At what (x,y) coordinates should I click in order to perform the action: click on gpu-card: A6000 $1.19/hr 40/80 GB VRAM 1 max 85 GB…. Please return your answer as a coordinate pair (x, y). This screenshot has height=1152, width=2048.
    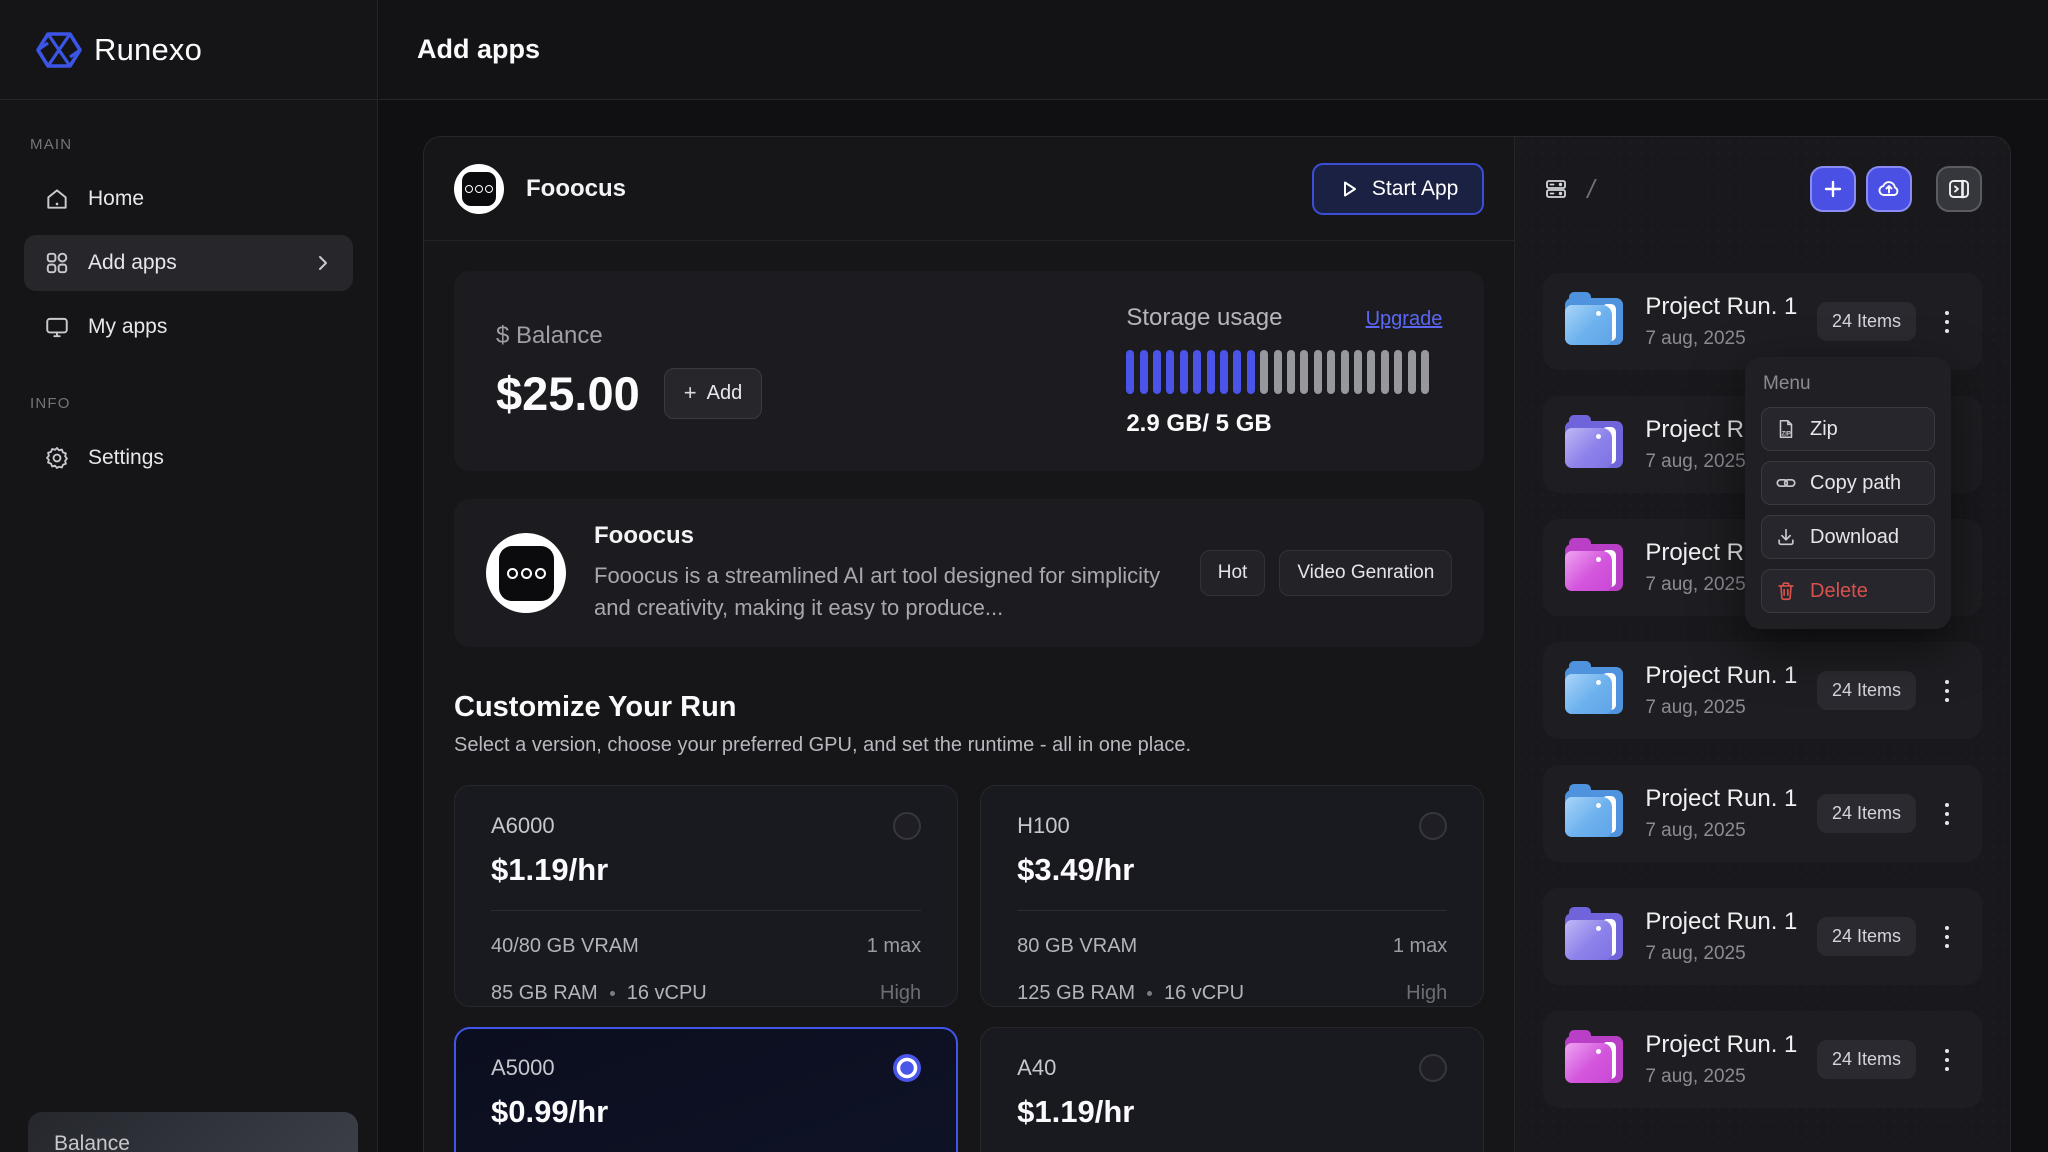
    Looking at the image, I should click on (706, 896).